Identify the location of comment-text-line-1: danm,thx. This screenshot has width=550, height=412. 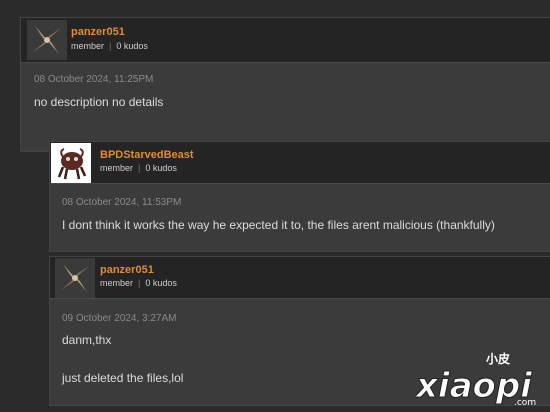
(87, 340).